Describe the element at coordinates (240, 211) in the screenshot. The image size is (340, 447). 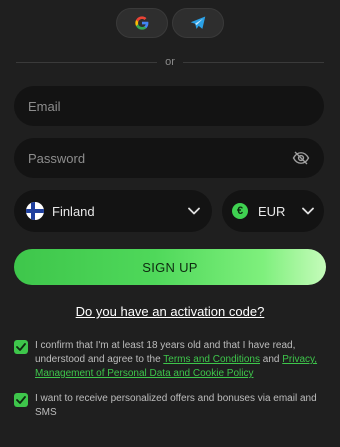
I see `euro-icon: €` at that location.